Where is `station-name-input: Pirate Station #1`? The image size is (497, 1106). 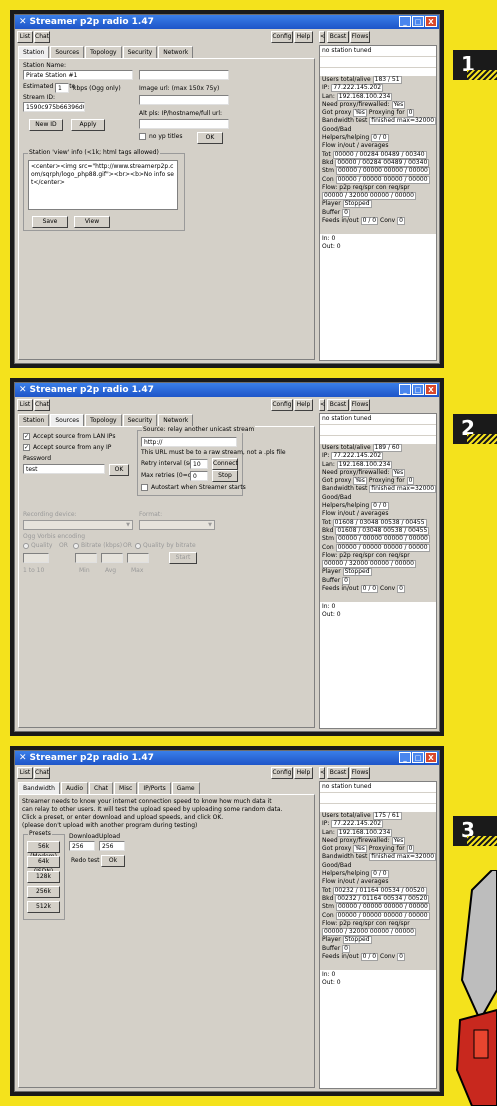 station-name-input: Pirate Station #1 is located at coordinates (78, 75).